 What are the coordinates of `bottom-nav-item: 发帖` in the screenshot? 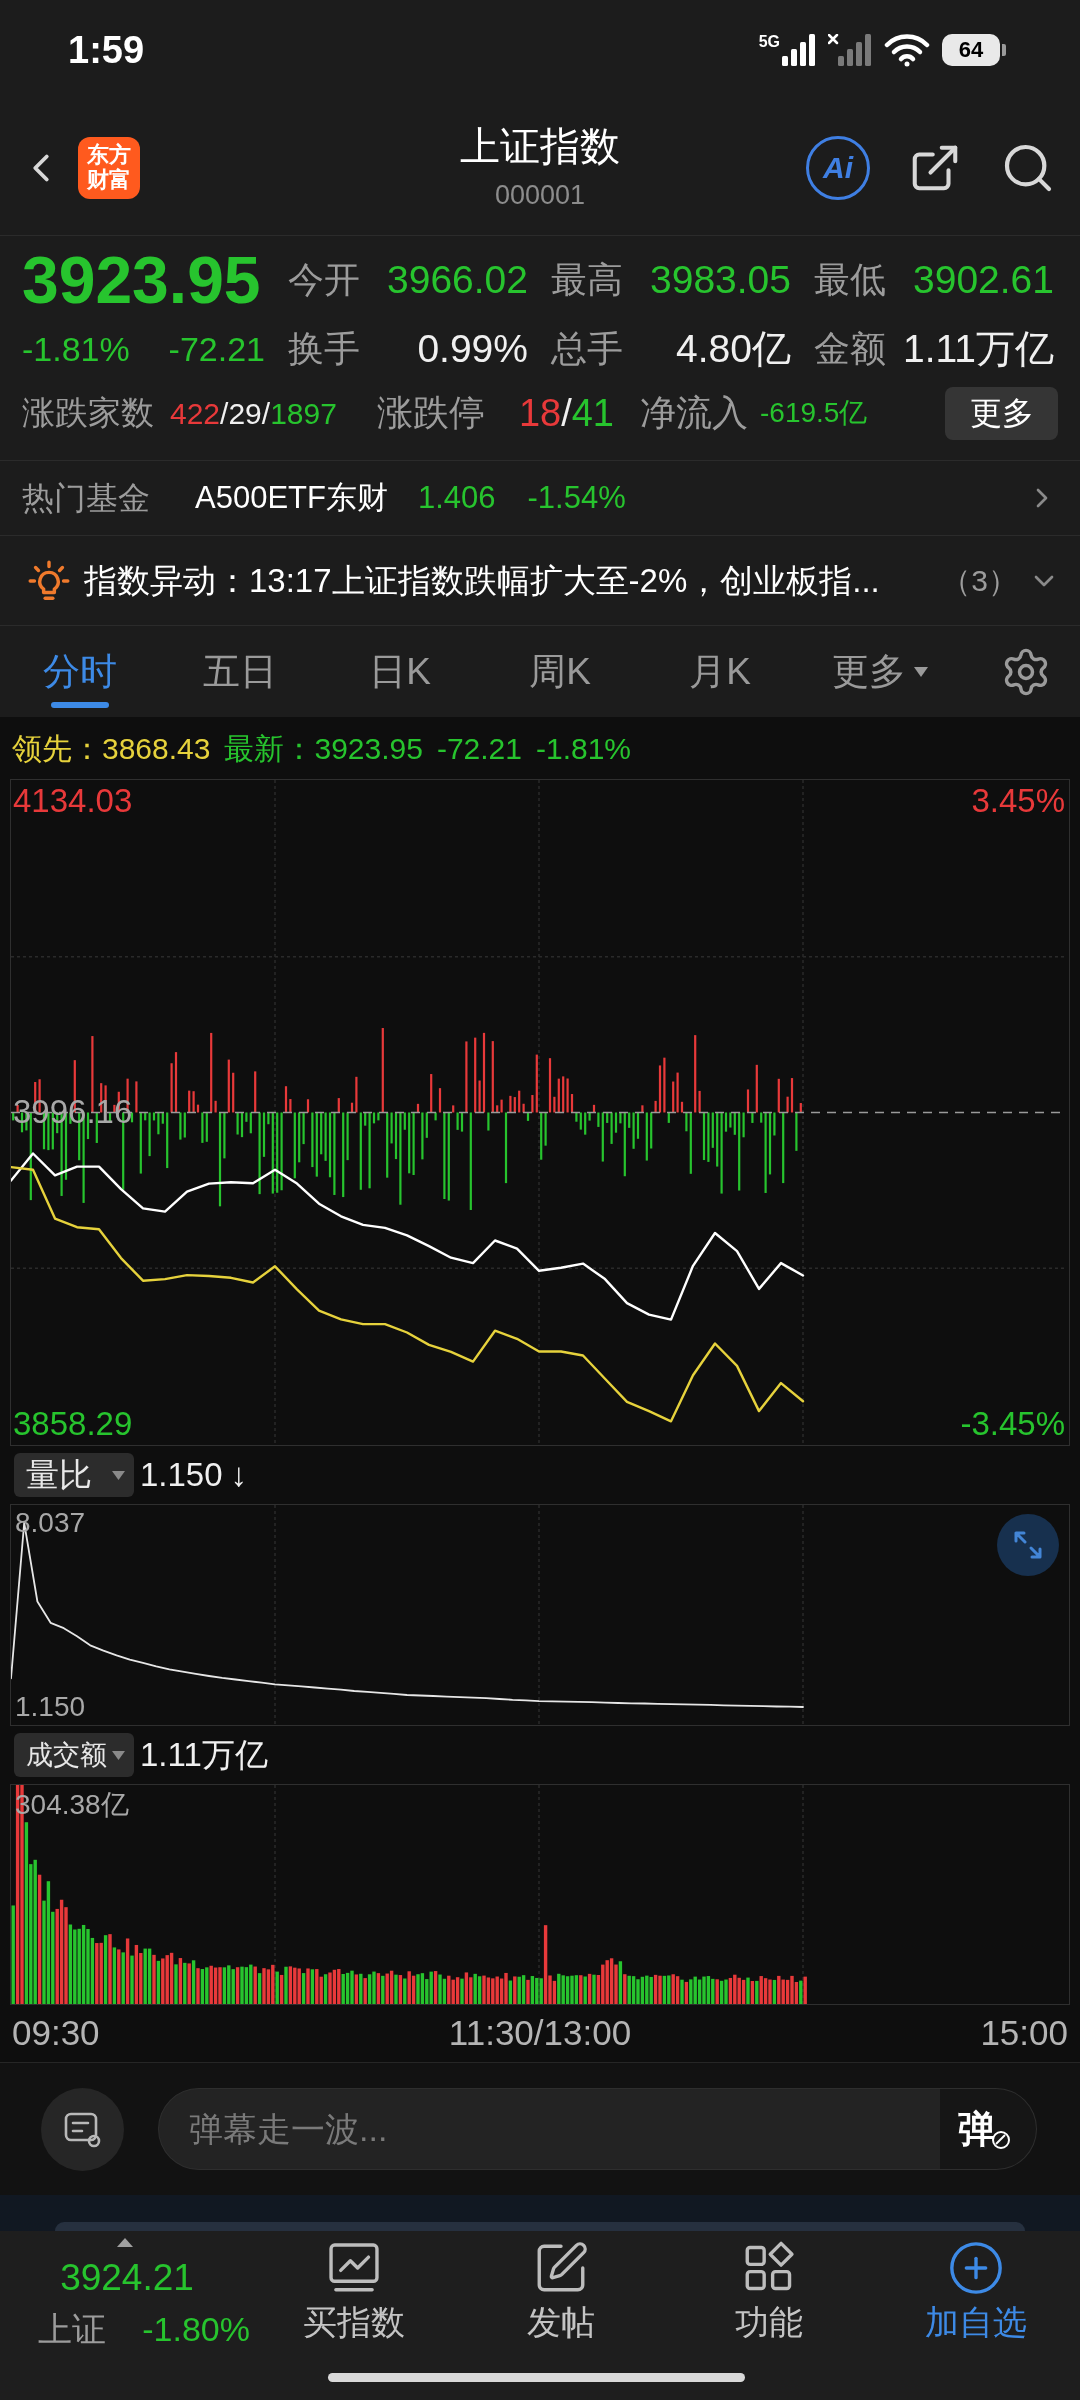 It's located at (561, 2315).